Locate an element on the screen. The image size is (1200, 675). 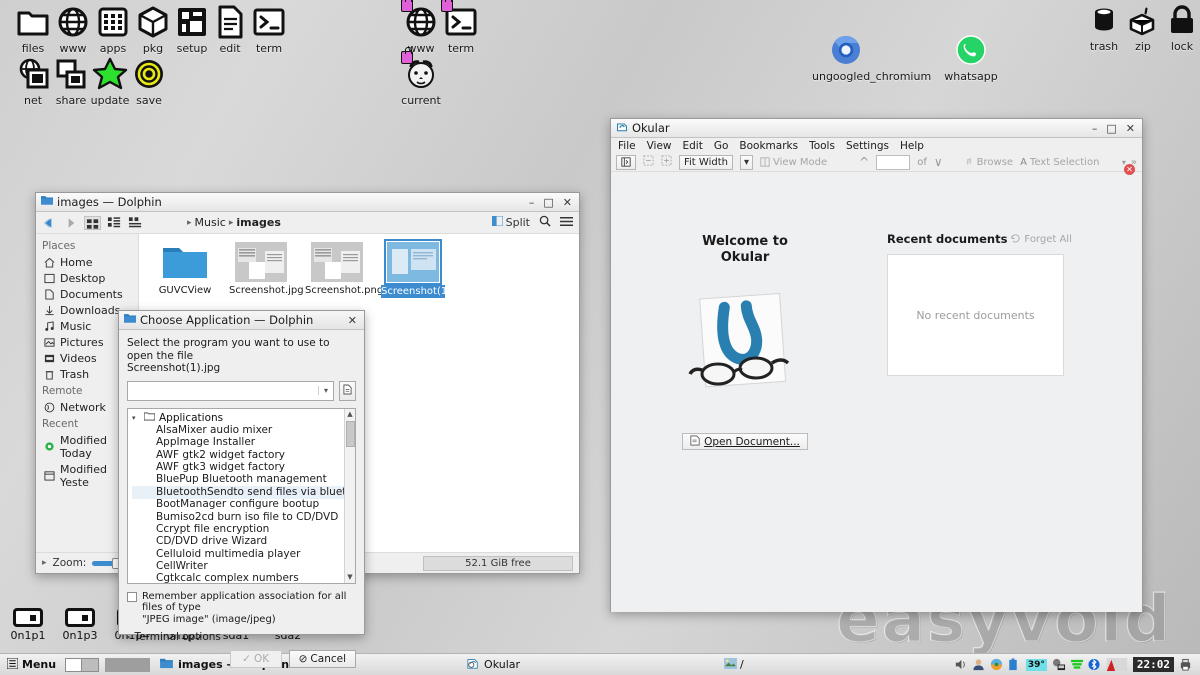
fit-mode-dropdown-arrow: ▾ is located at coordinates (746, 162).